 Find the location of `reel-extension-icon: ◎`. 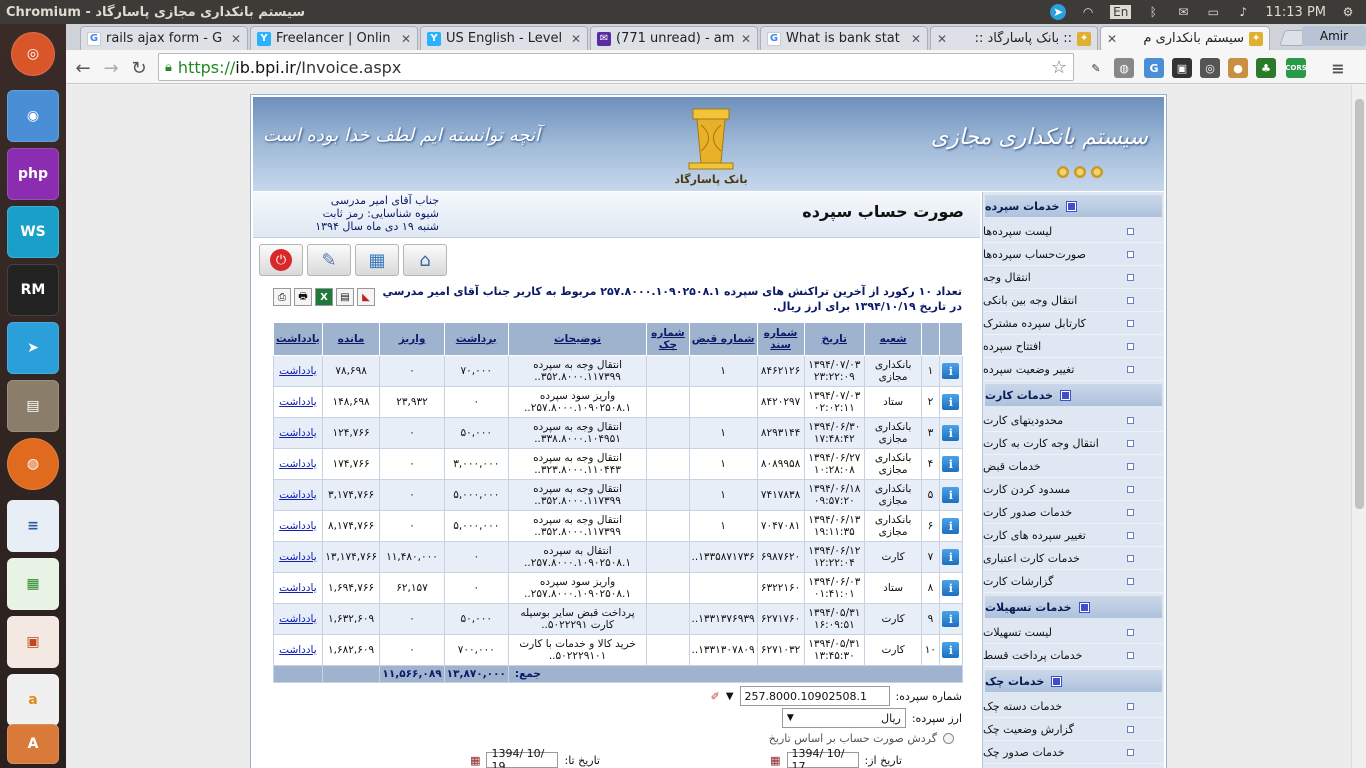

reel-extension-icon: ◎ is located at coordinates (1210, 68).